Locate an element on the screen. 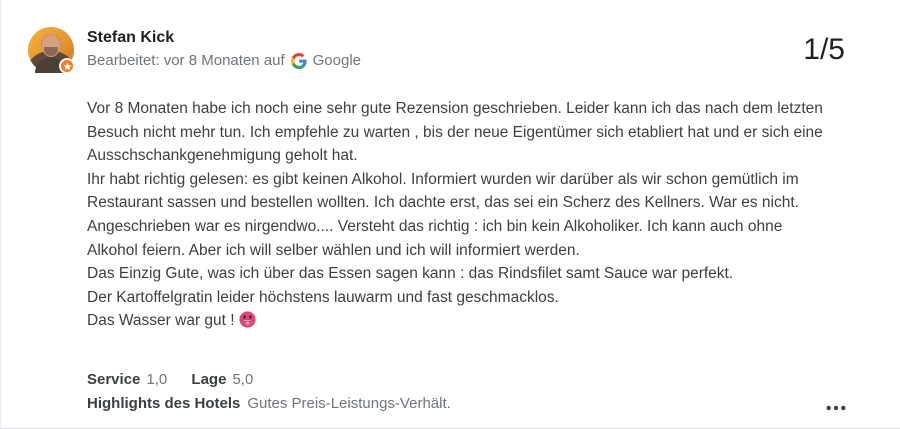 The height and width of the screenshot is (429, 900). location-rating-value: 5,0 is located at coordinates (243, 379).